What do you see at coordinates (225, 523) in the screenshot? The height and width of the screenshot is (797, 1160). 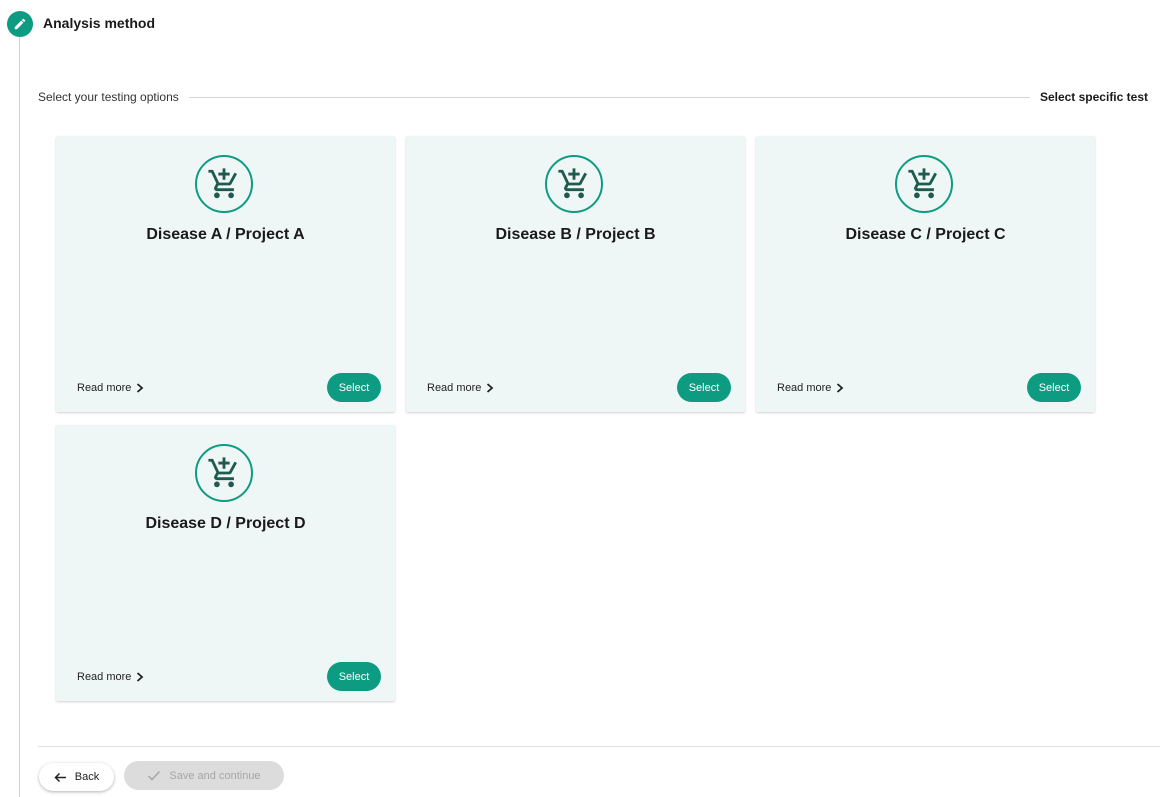 I see `card-title: Disease D / Project D` at bounding box center [225, 523].